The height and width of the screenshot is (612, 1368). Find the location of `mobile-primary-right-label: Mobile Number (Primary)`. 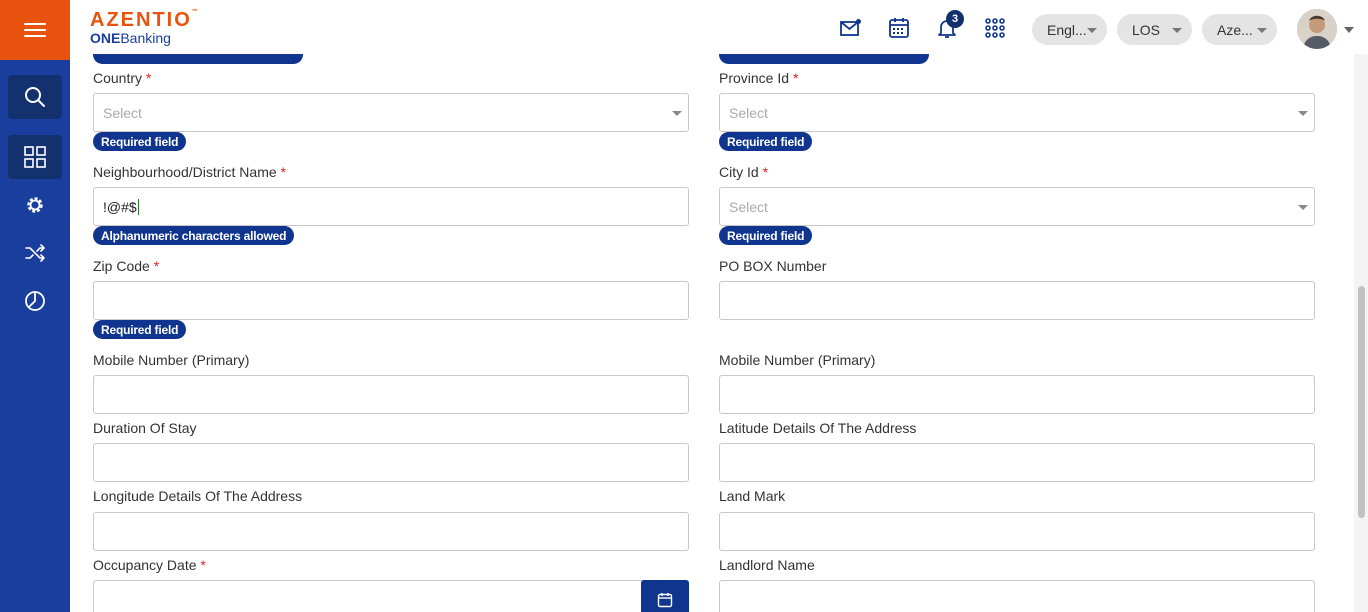

mobile-primary-right-label: Mobile Number (Primary) is located at coordinates (797, 360).